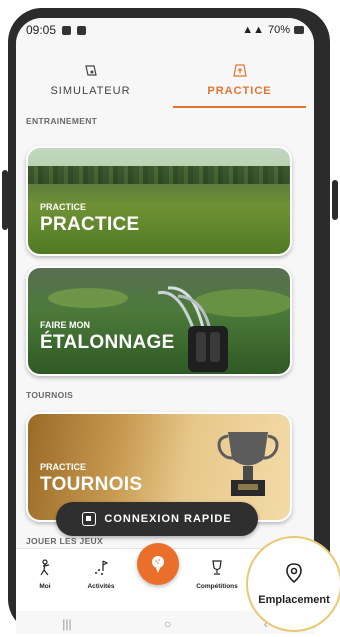 This screenshot has height=637, width=340. What do you see at coordinates (159, 201) in the screenshot?
I see `card-practice: PRACTICE PRACTICE` at bounding box center [159, 201].